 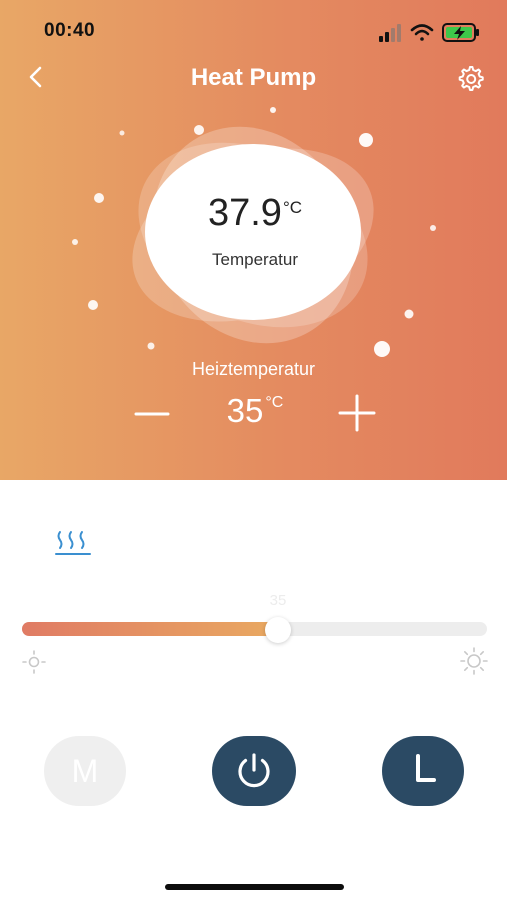 I want to click on mode-button-label: M, so click(x=85, y=771).